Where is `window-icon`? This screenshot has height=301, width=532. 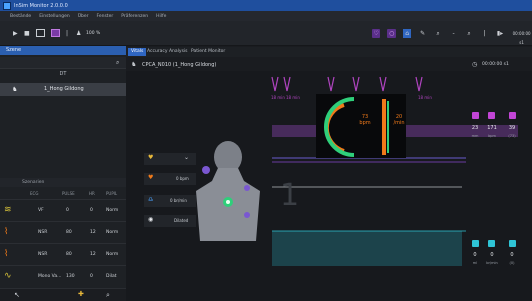 window-icon is located at coordinates (40, 33).